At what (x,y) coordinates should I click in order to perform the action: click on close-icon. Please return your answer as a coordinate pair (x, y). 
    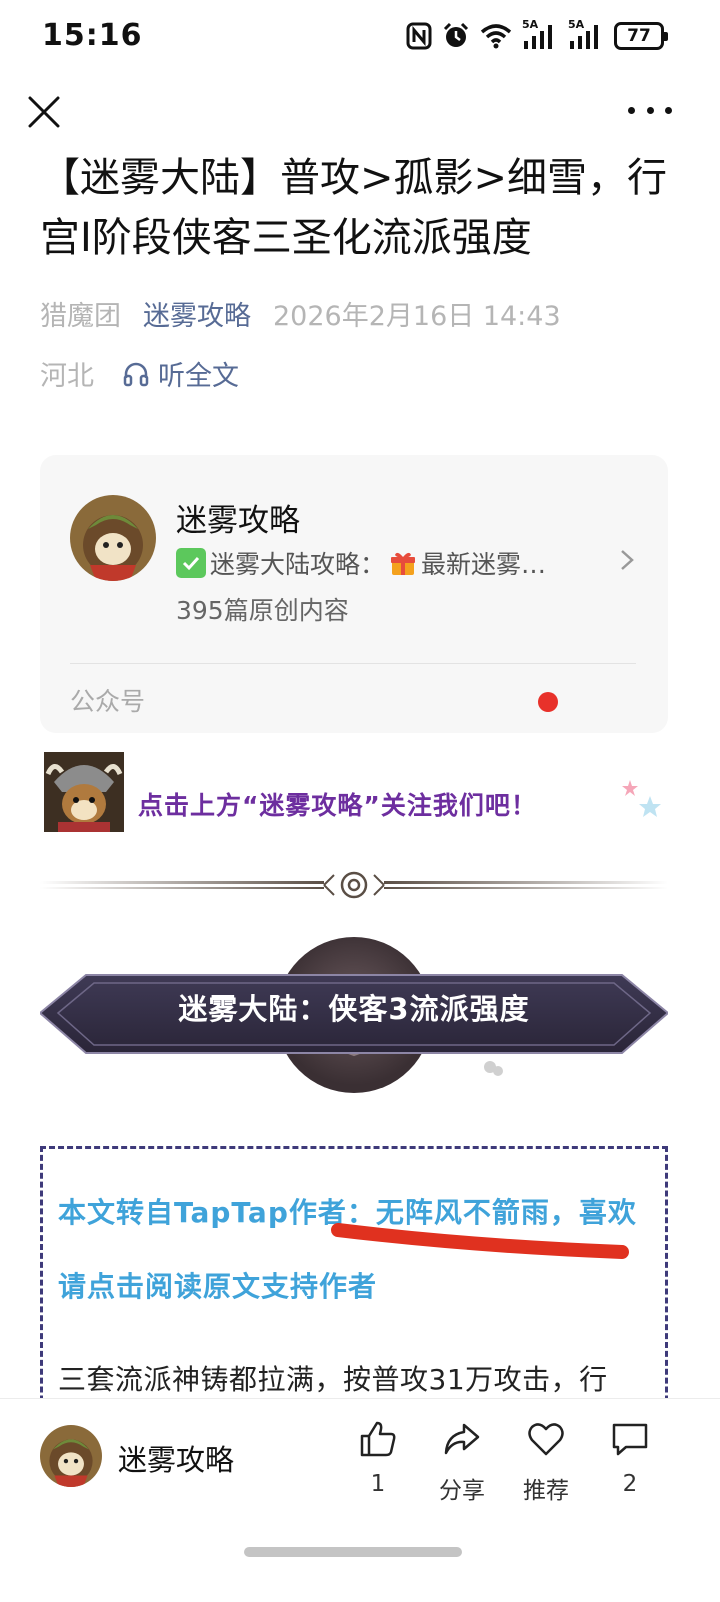
    Looking at the image, I should click on (44, 112).